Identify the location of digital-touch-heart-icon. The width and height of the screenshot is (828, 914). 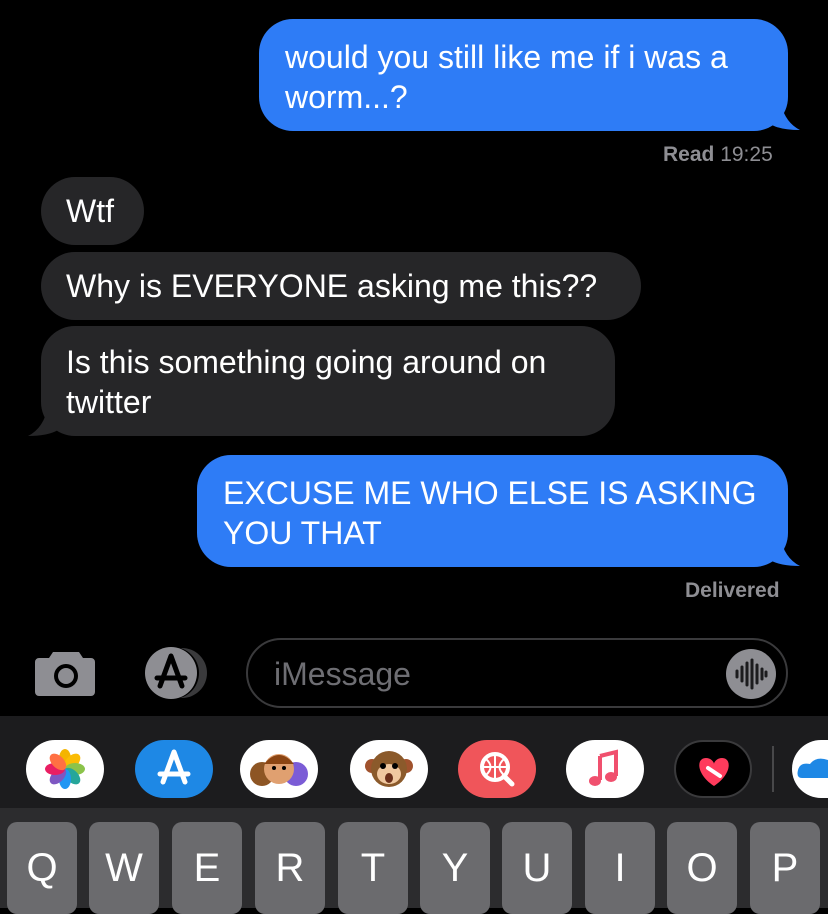
(713, 769).